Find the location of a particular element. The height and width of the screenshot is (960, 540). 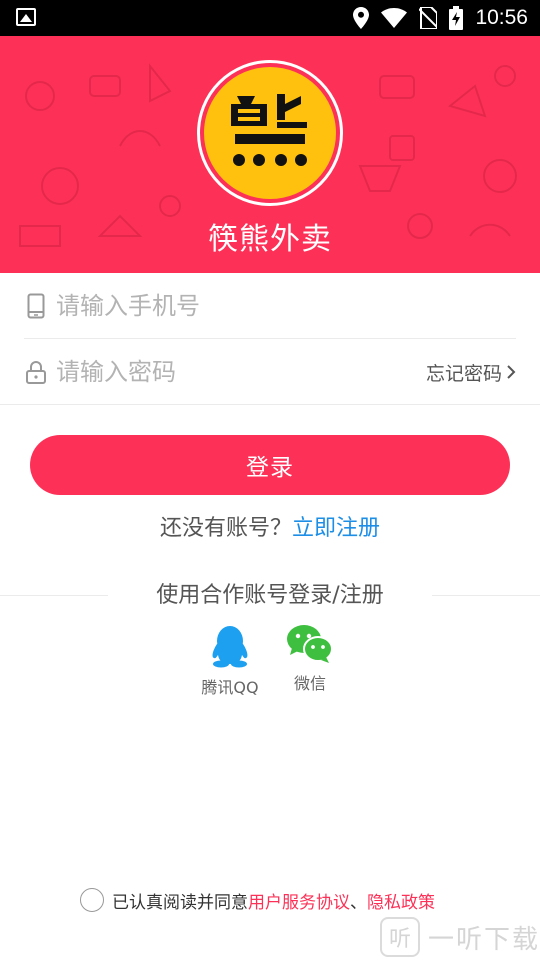

status-icons: 10:56 is located at coordinates (440, 18).